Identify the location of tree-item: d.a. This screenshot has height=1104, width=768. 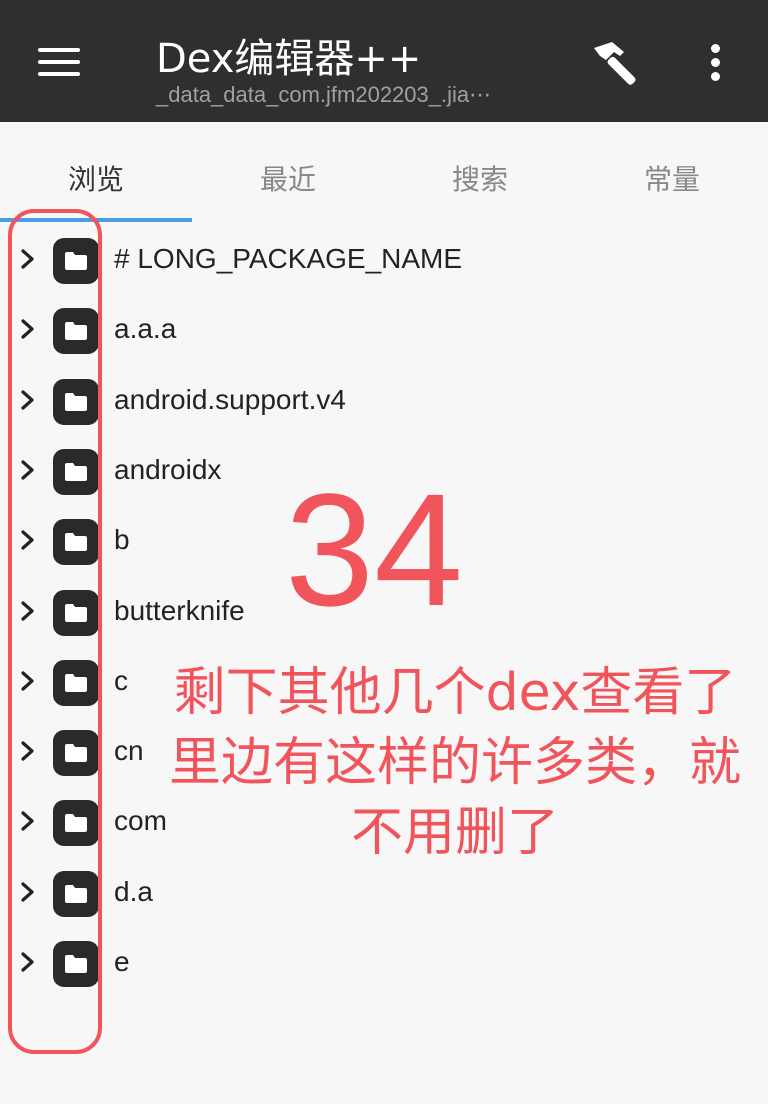
(384, 894).